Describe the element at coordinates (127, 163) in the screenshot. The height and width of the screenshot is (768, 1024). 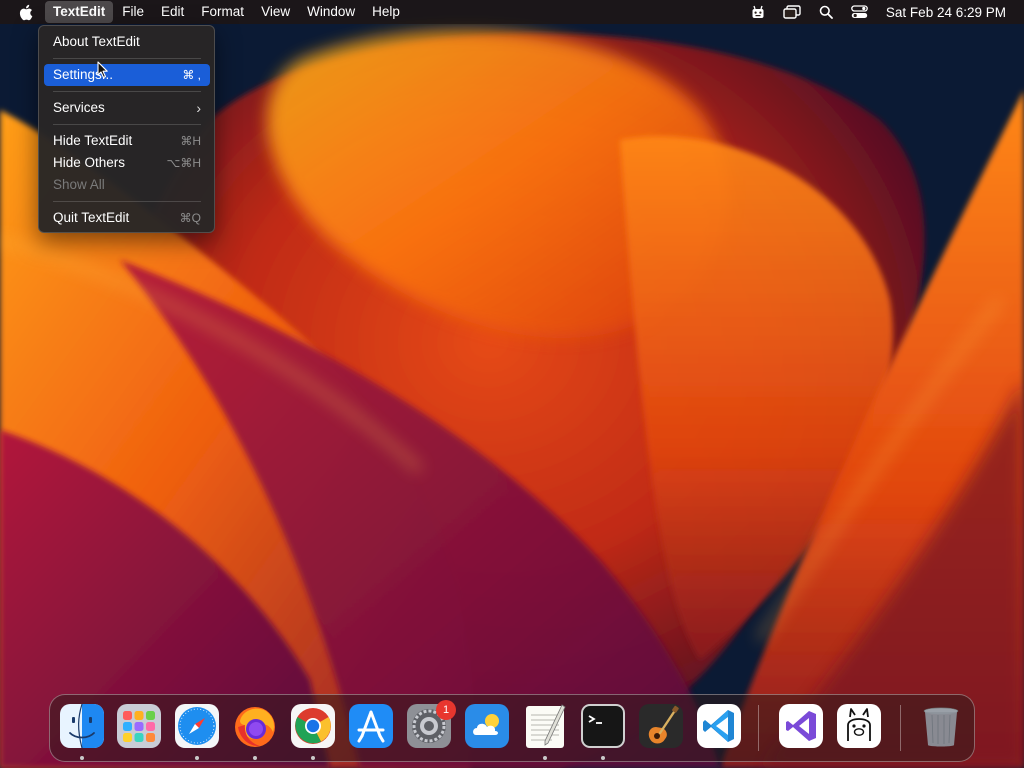
I see `menu-item-hide-others: Hide Others ⌥⌘H` at that location.